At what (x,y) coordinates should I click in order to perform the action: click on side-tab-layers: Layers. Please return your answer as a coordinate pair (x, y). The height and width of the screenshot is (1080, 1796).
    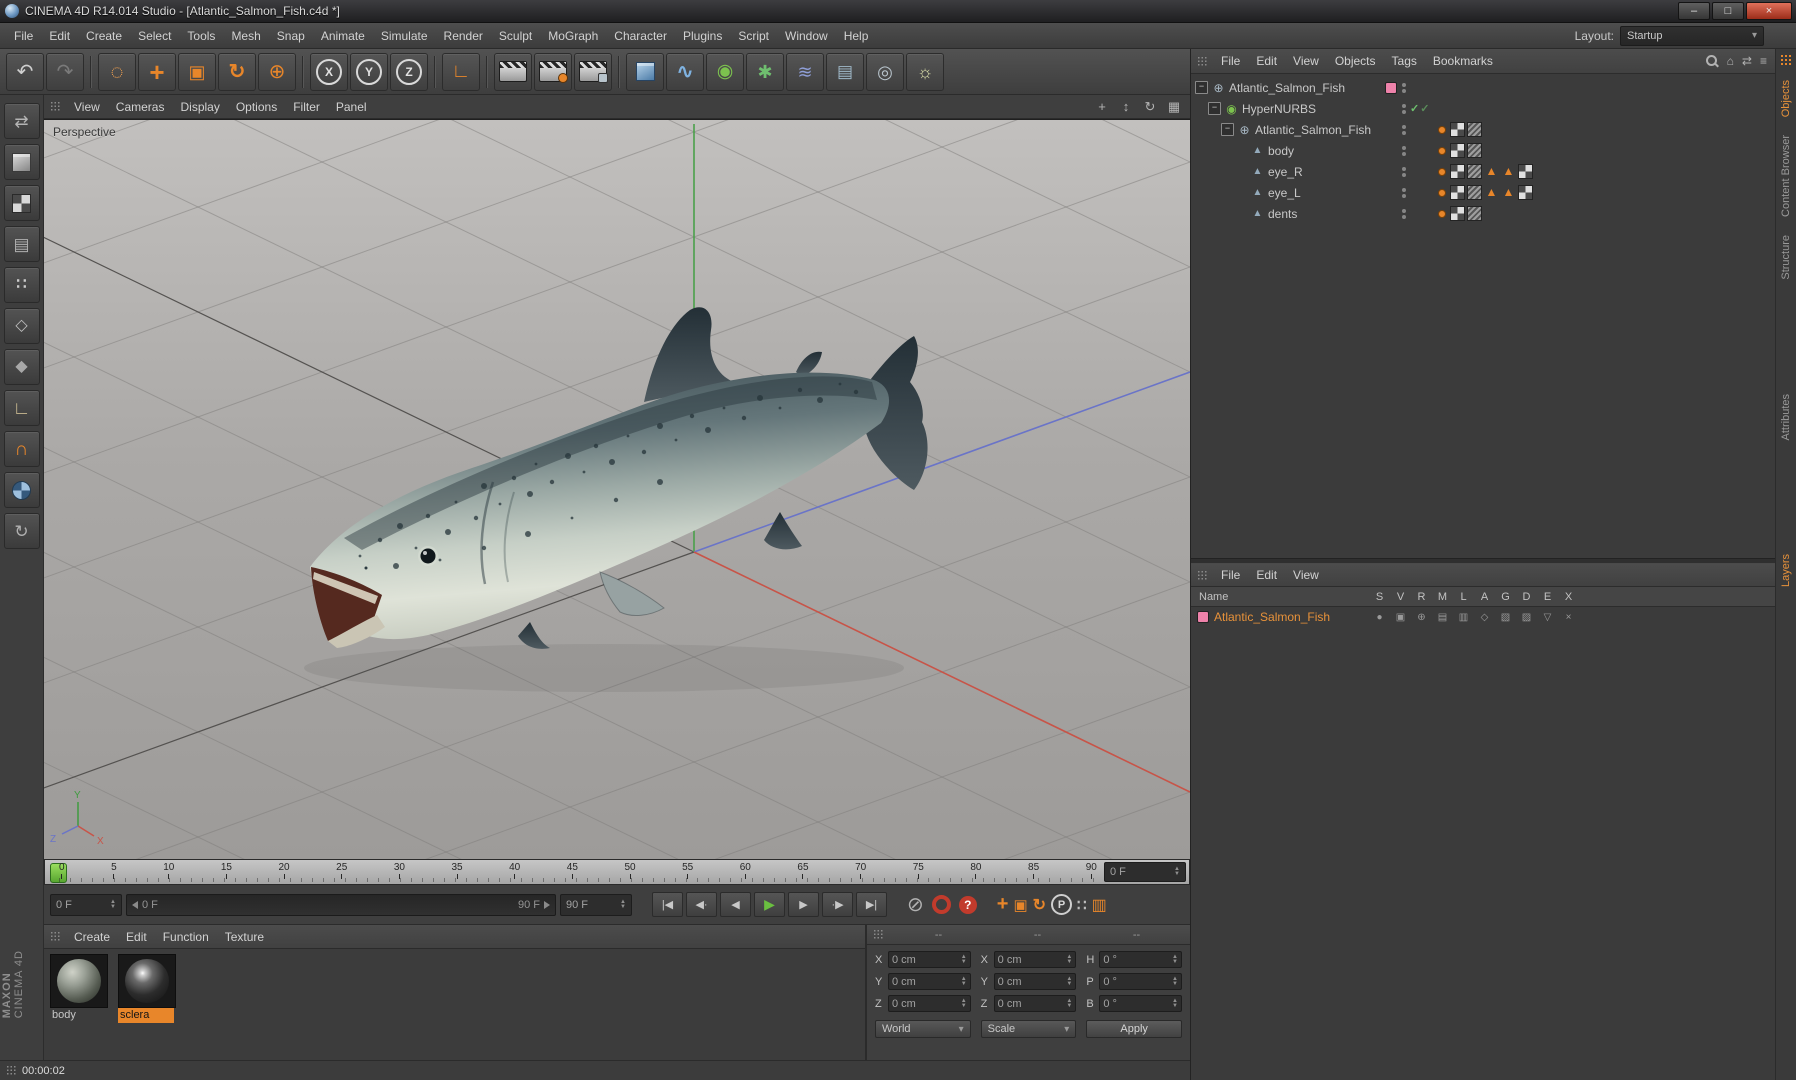
    Looking at the image, I should click on (1786, 570).